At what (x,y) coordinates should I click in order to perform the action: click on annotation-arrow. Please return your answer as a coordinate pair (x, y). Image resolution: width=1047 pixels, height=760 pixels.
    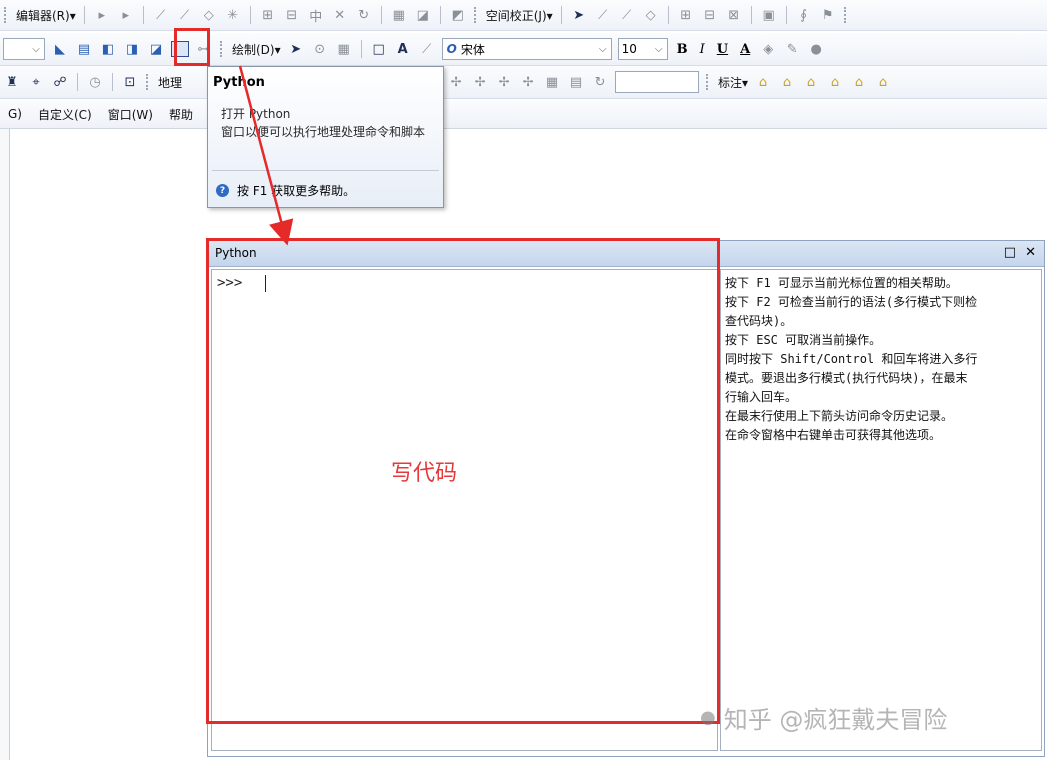
    Looking at the image, I should click on (266, 155).